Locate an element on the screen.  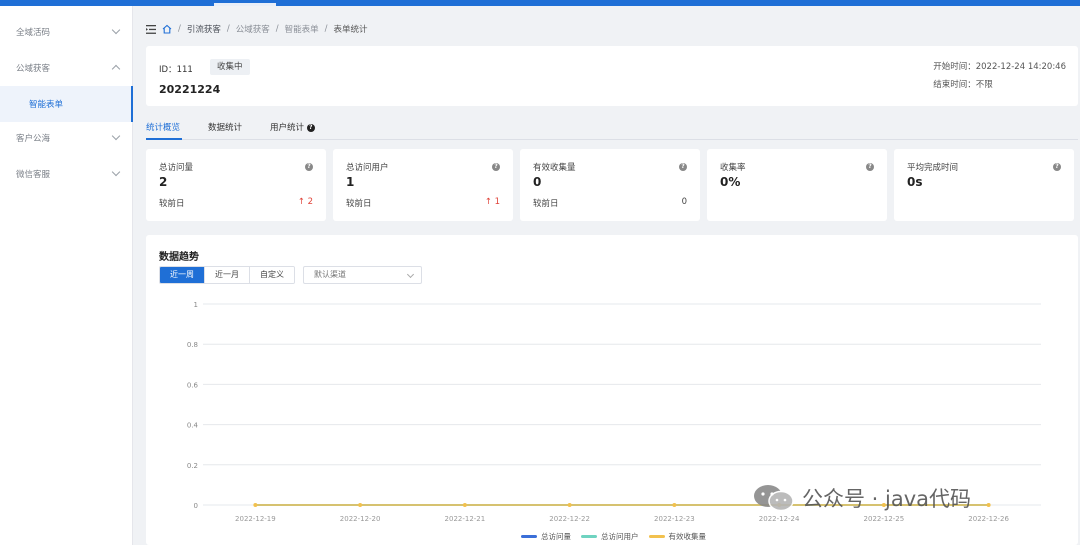
tab-bar: 统计概览 数据统计 用户统计 ? is located at coordinates (612, 129).